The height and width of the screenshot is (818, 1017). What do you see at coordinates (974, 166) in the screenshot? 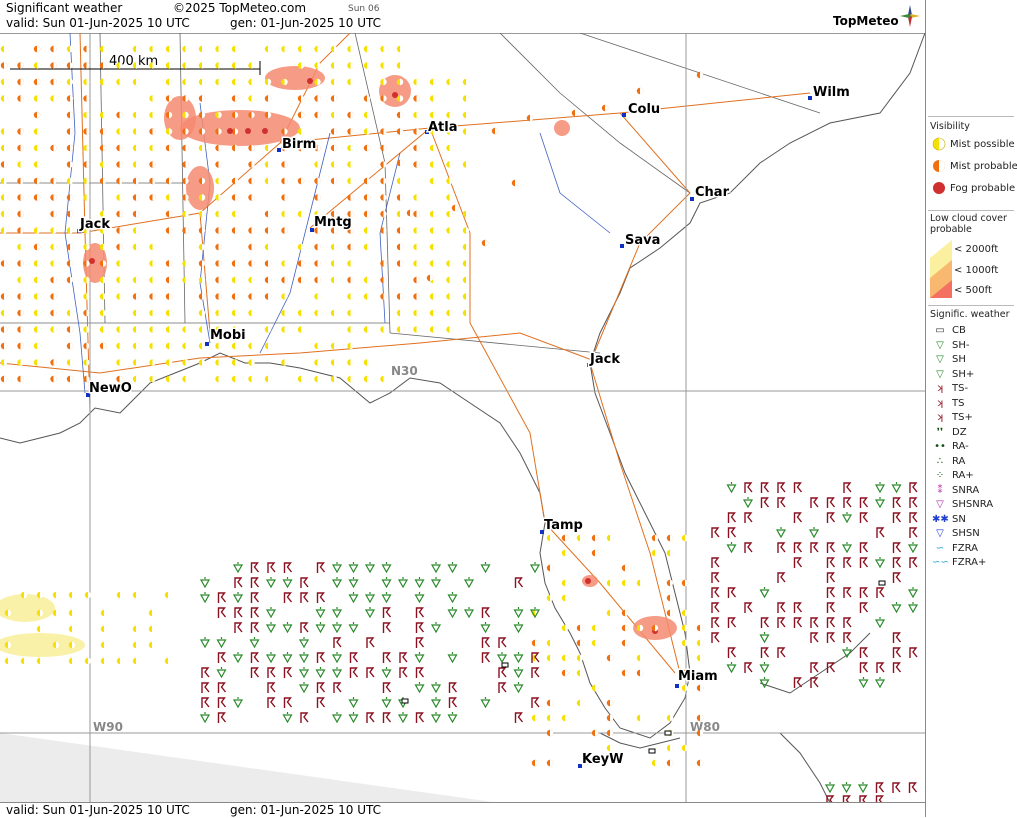
I see `legend-mist-probable: Mist probable` at bounding box center [974, 166].